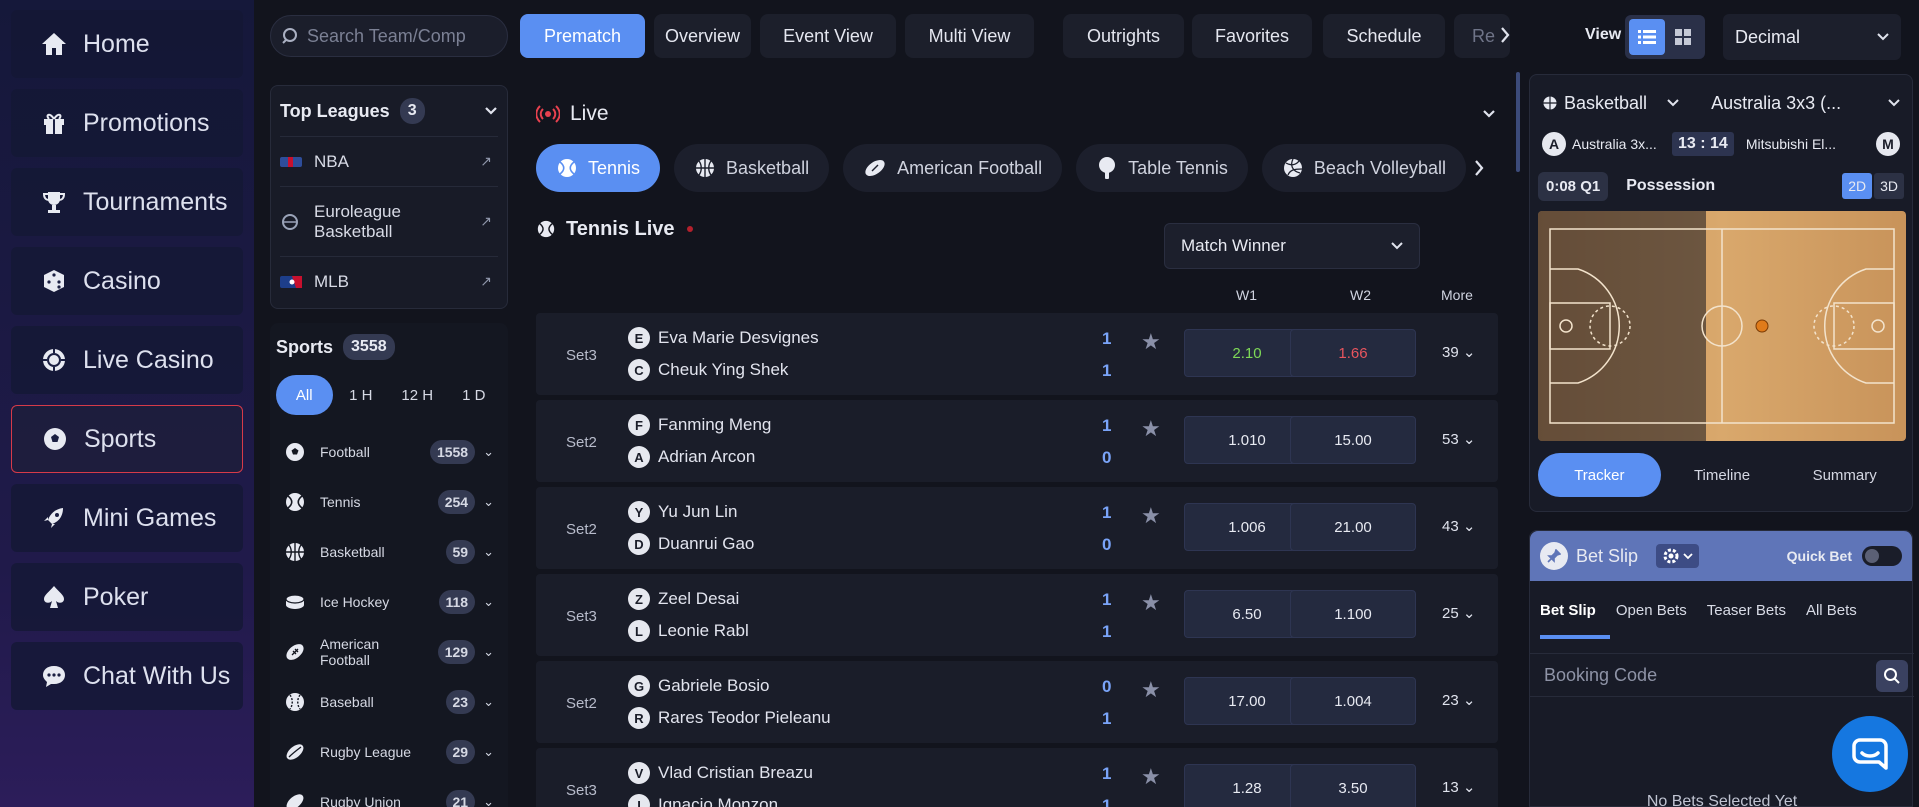 The width and height of the screenshot is (1919, 807). I want to click on tab-event-view: Event View, so click(828, 36).